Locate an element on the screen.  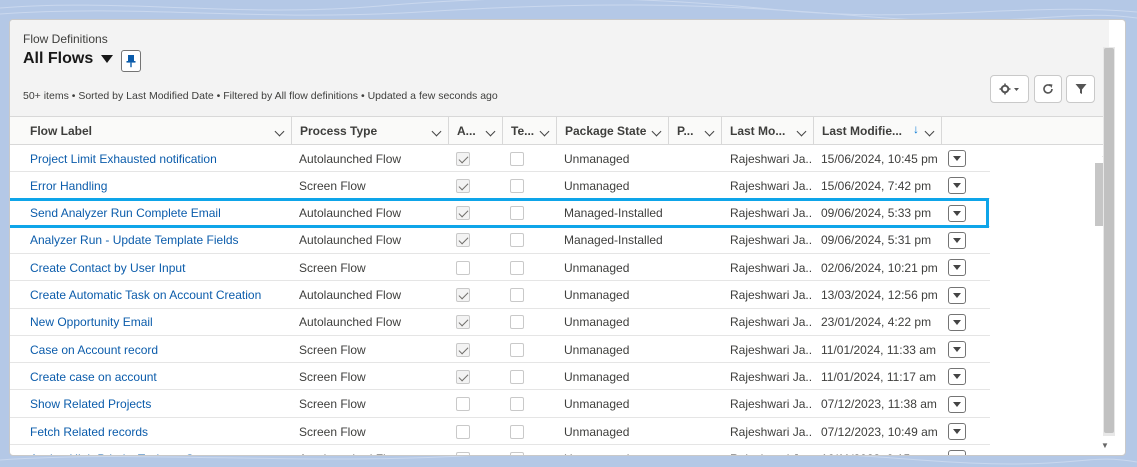
flow-label-link: Project Limit Exhausted notification is located at coordinates (161, 158).